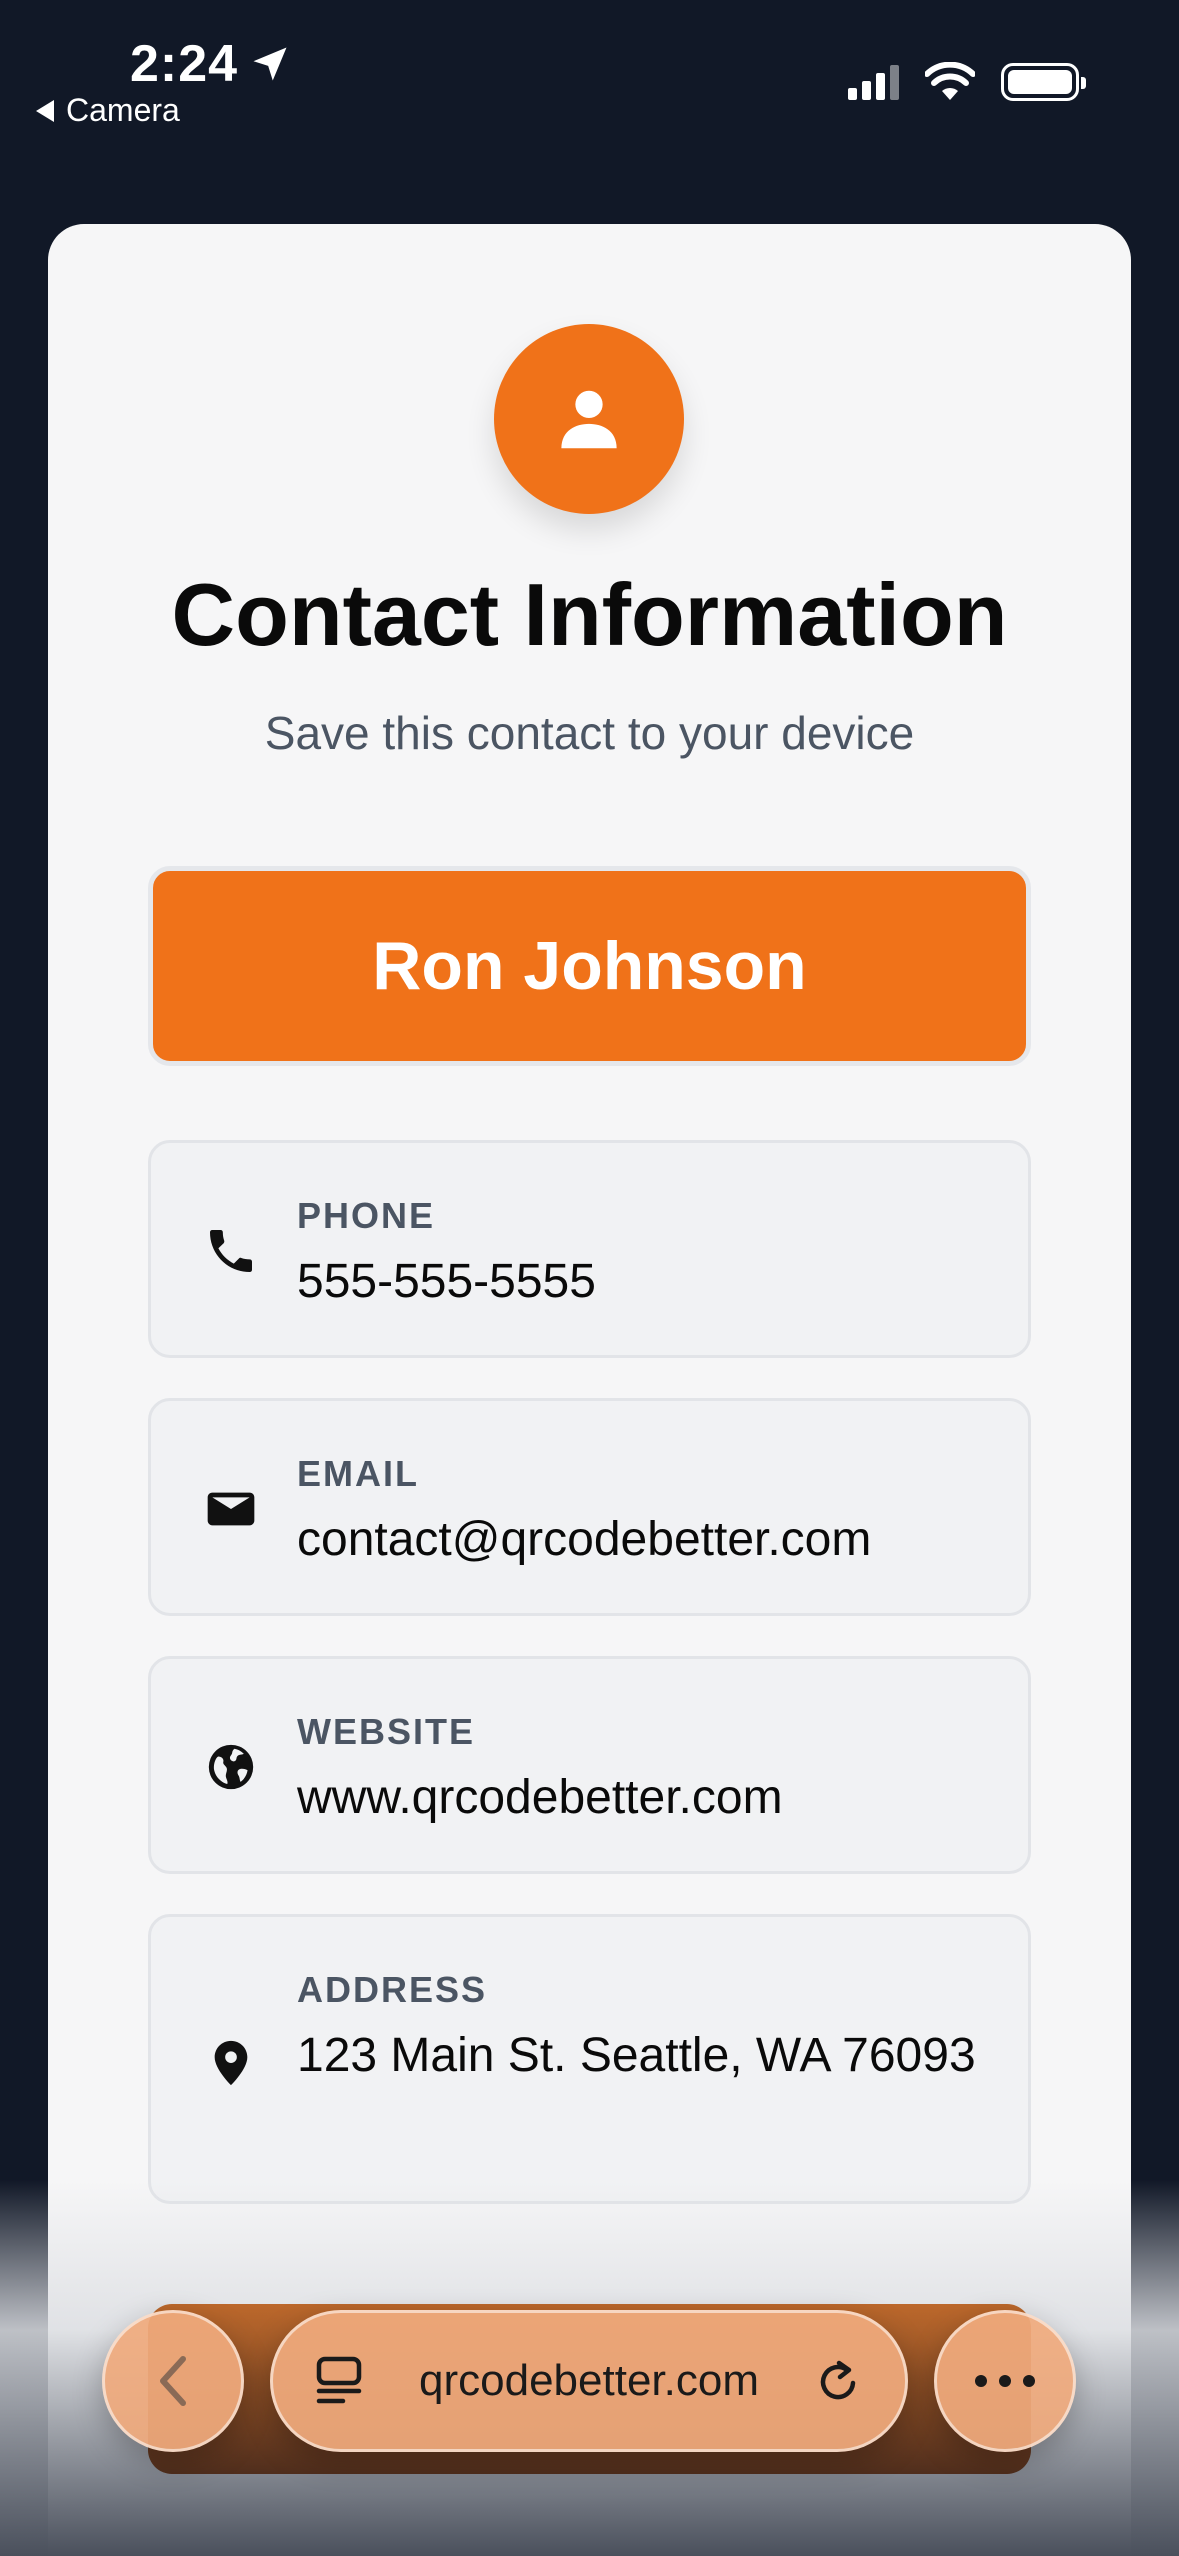  Describe the element at coordinates (589, 1765) in the screenshot. I see `website-field: WEBSITE www.qrcodebetter.com` at that location.